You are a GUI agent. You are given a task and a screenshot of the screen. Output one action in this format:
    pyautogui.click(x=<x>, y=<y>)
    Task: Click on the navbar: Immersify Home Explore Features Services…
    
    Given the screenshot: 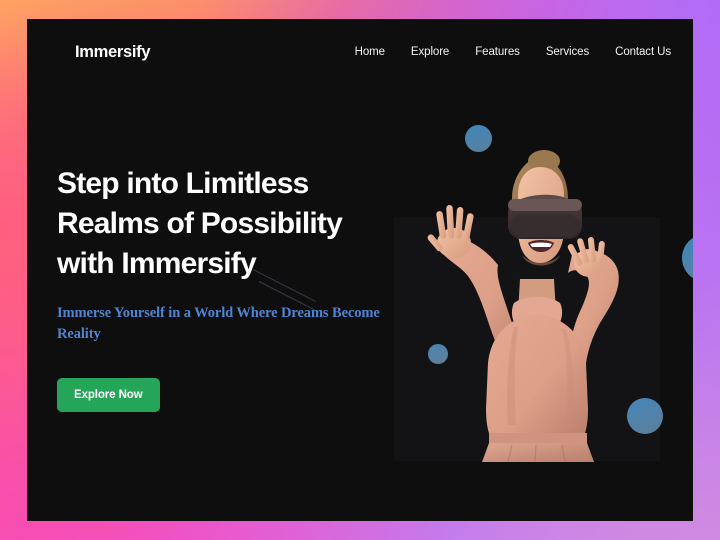 What is the action you would take?
    pyautogui.click(x=360, y=52)
    